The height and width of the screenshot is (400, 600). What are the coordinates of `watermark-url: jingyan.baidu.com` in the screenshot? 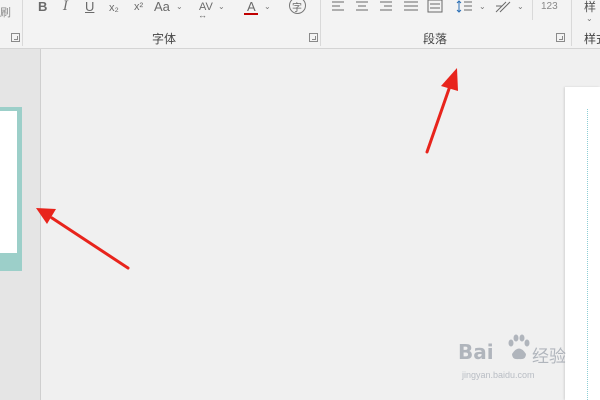 It's located at (498, 375).